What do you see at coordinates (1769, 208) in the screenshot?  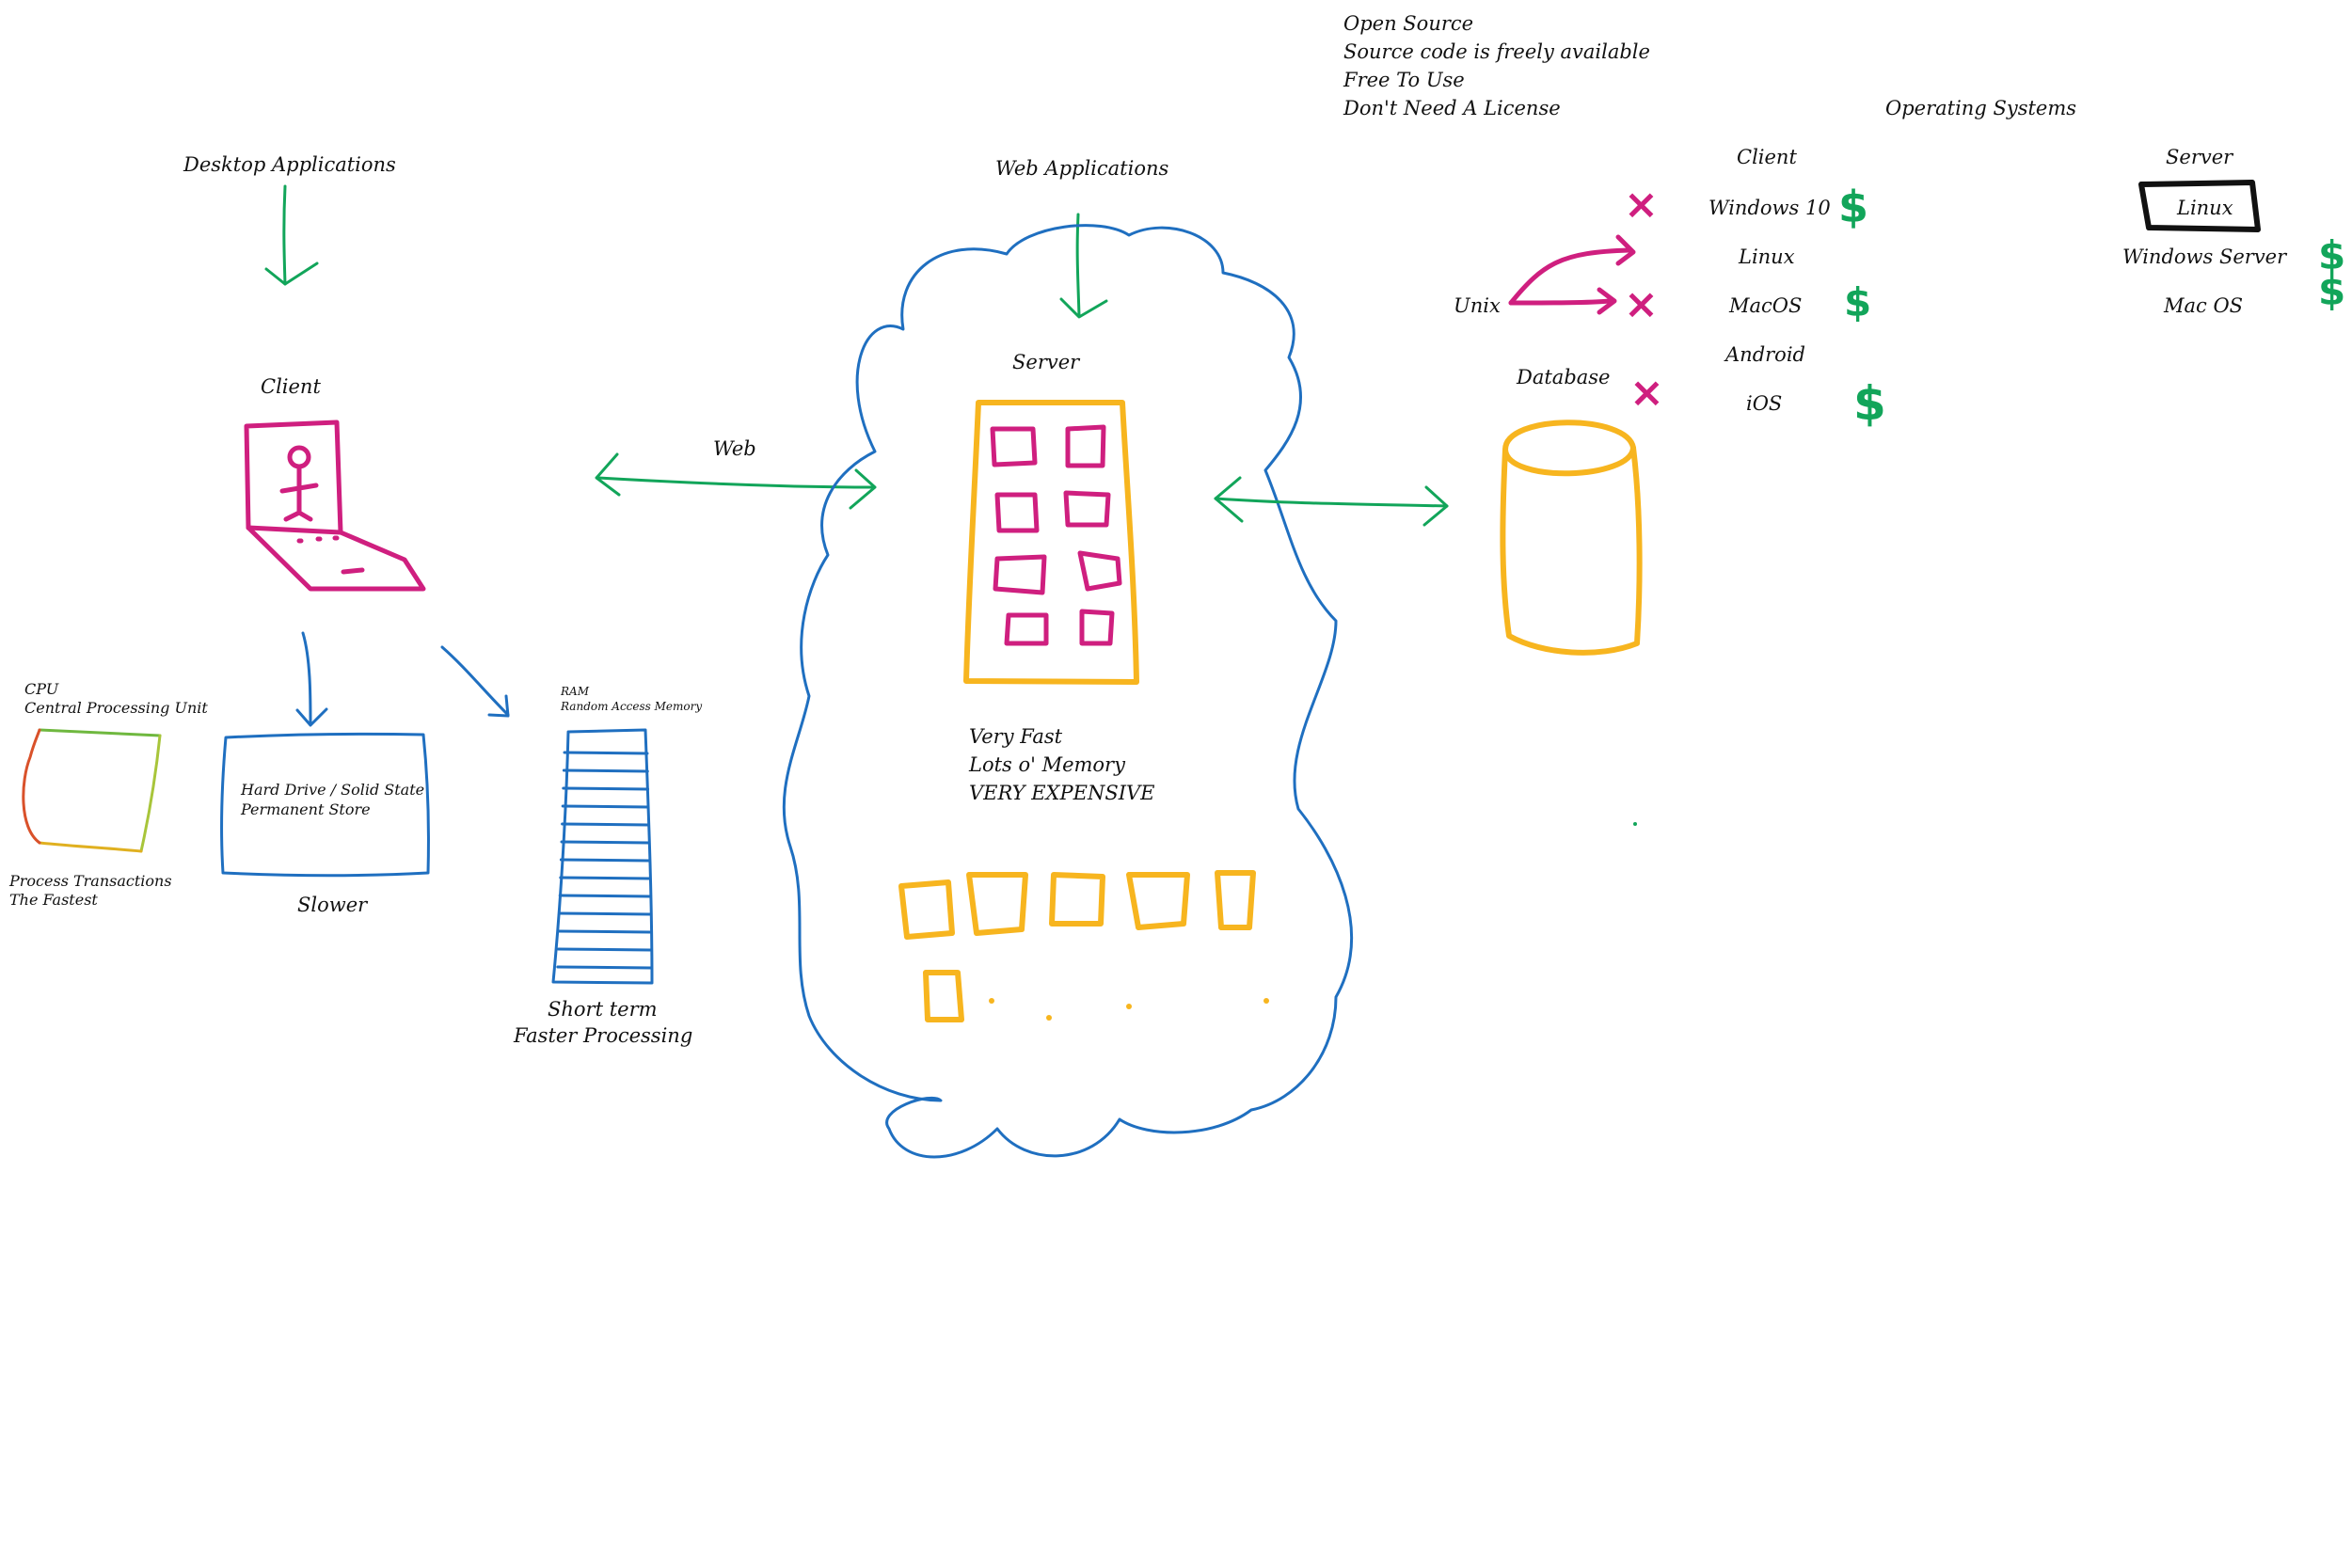 I see `client-os-windows: Windows 10` at bounding box center [1769, 208].